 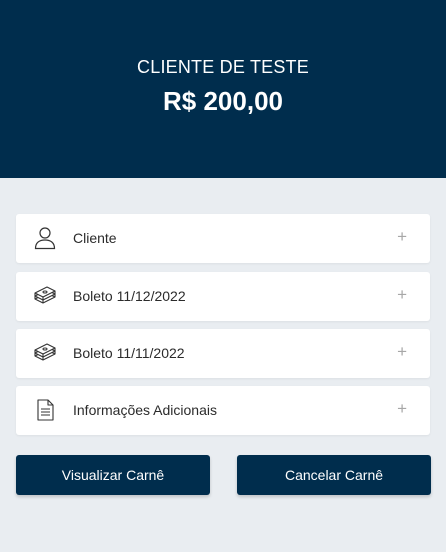 I want to click on total-amount: R$ 200,00, so click(x=223, y=101).